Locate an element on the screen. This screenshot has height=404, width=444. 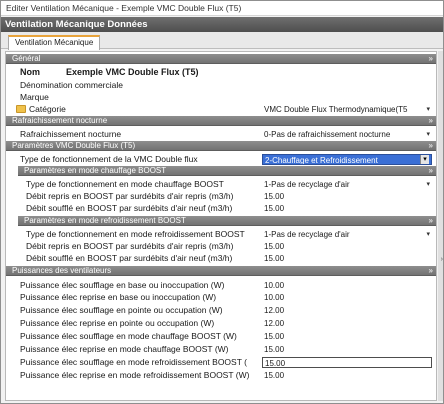
row-denomination: Dénomination commerciale is located at coordinates (221, 85).